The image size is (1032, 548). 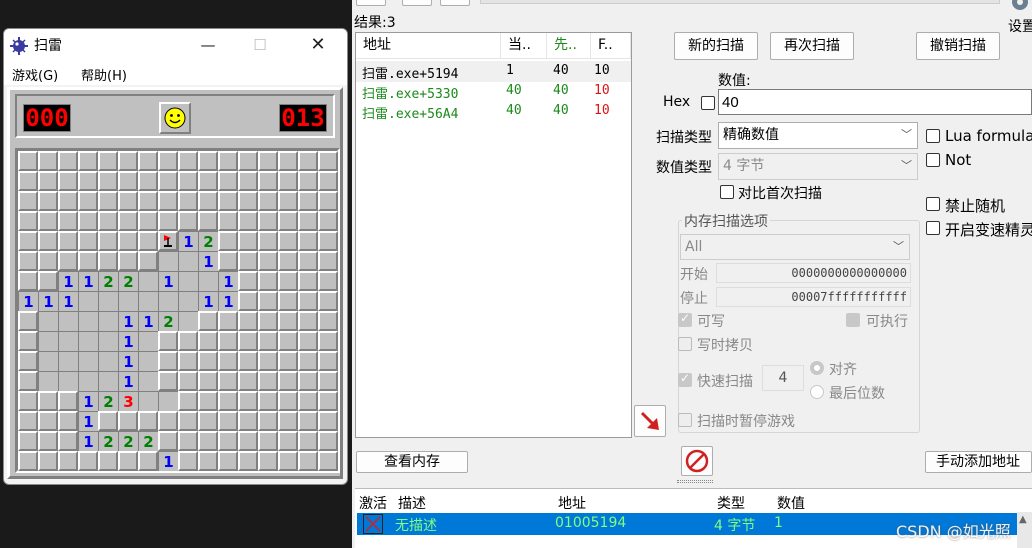 I want to click on result-row: 扫雷.exe+5330 40 40 10, so click(x=493, y=91).